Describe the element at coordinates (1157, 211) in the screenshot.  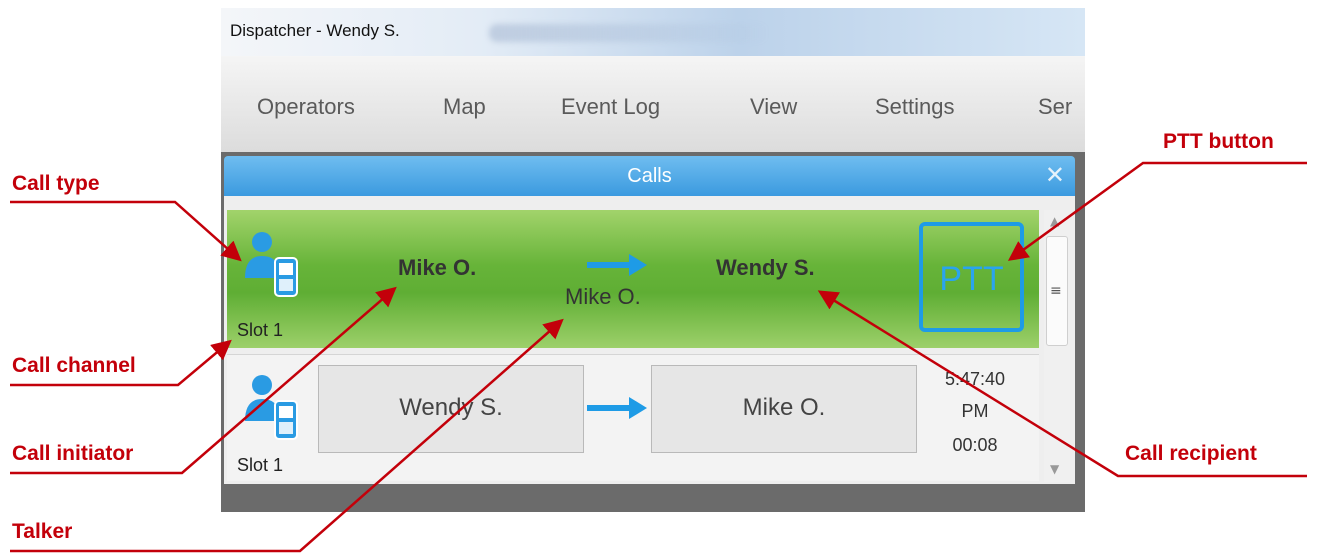
I see `arrow-ptt-button` at that location.